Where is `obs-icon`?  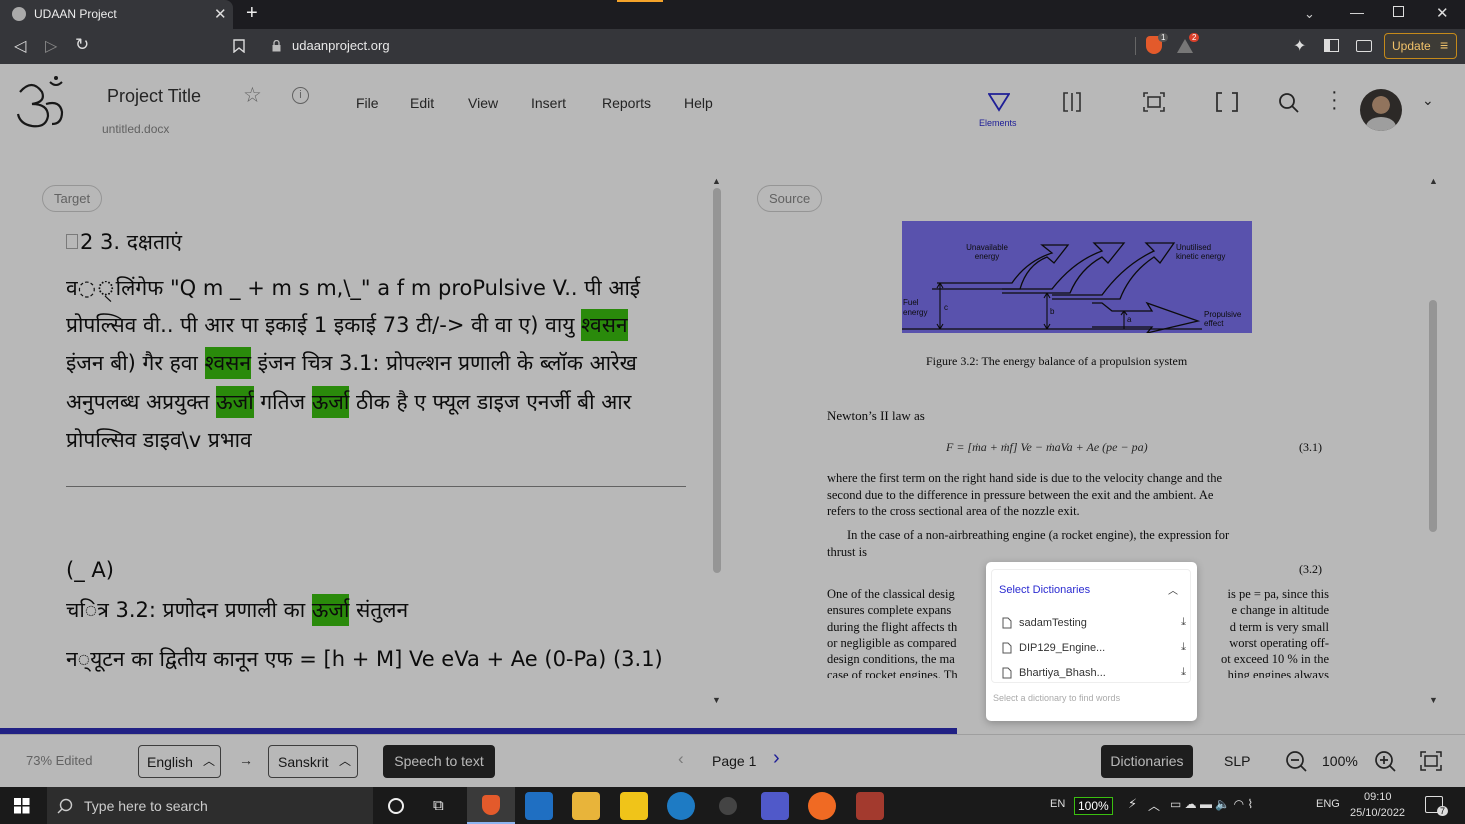 obs-icon is located at coordinates (728, 806).